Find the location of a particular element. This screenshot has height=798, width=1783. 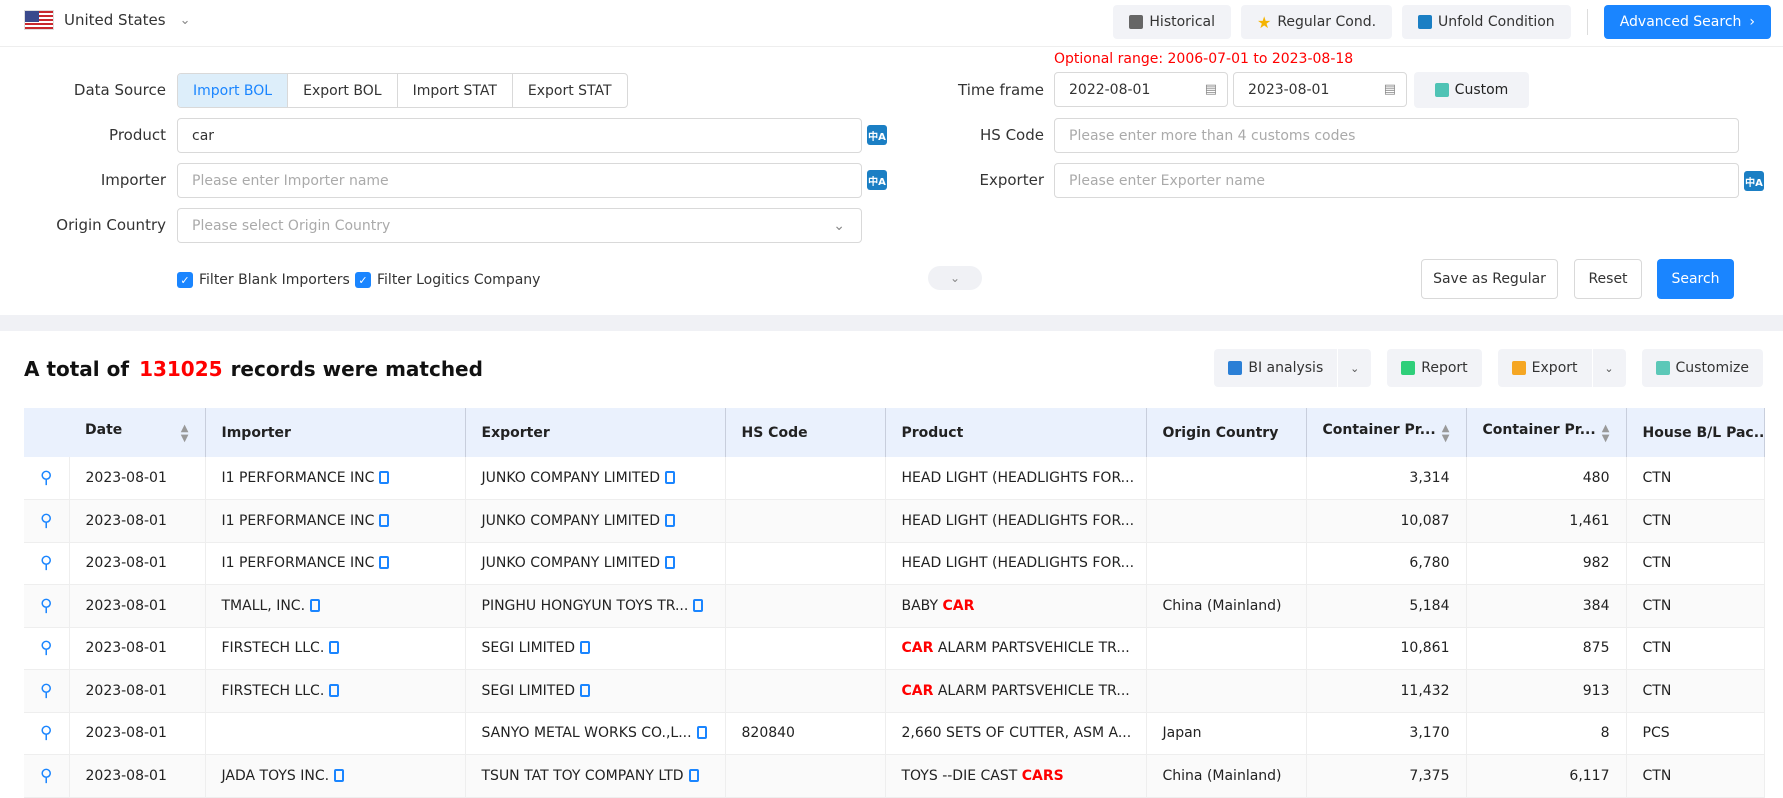

hs-code-input: Please enter more than 4 customs codes is located at coordinates (1396, 135).